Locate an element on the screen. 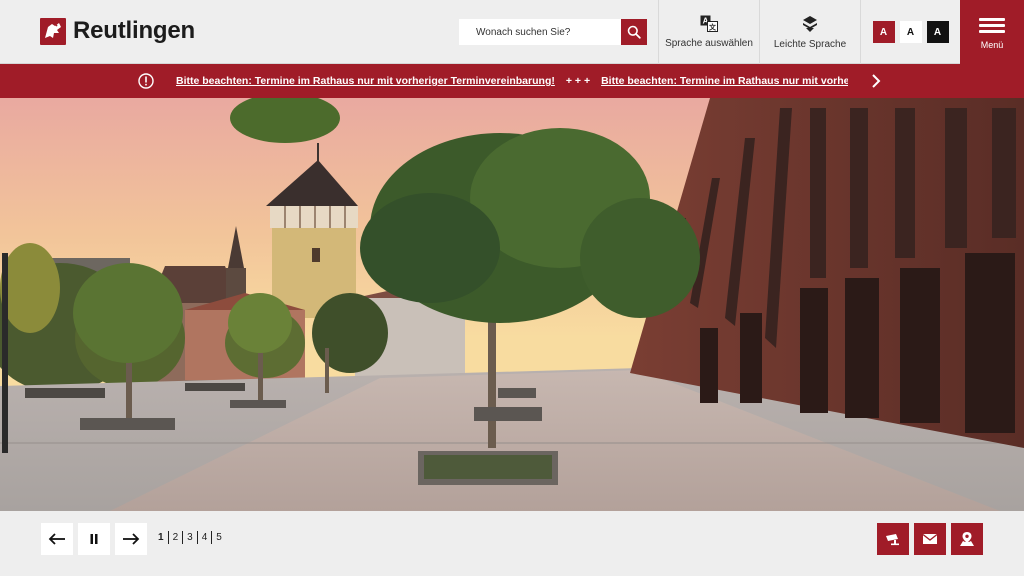 The image size is (1024, 576). search-button is located at coordinates (634, 32).